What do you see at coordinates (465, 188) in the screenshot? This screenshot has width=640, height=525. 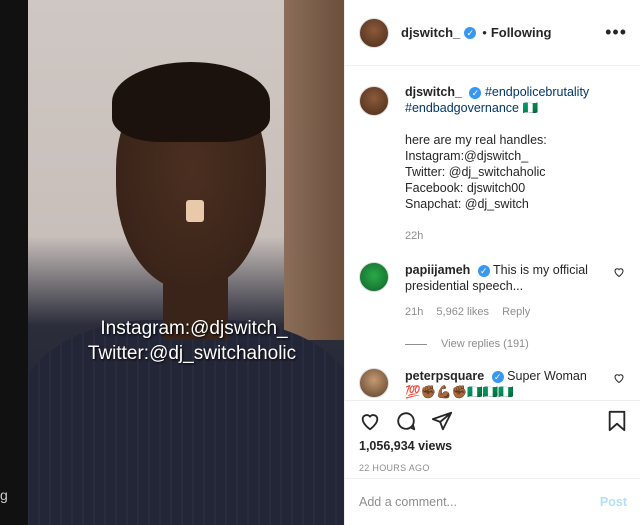 I see `caption-line: Facebook: djswitch00` at bounding box center [465, 188].